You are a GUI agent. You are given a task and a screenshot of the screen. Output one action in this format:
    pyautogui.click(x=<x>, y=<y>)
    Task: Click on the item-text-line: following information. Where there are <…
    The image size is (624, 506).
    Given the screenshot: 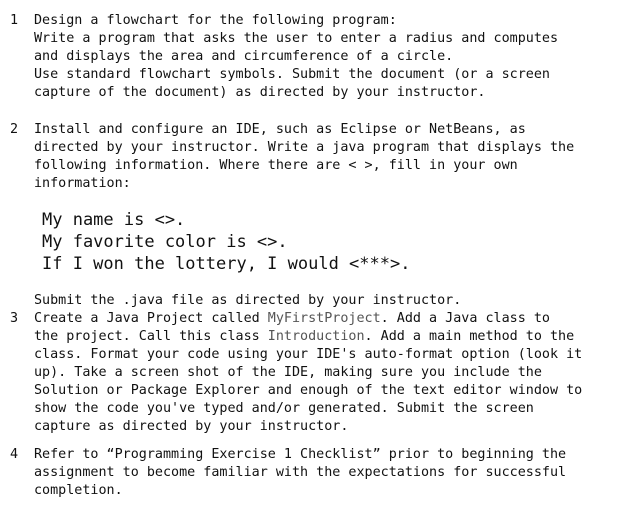 What is the action you would take?
    pyautogui.click(x=276, y=165)
    